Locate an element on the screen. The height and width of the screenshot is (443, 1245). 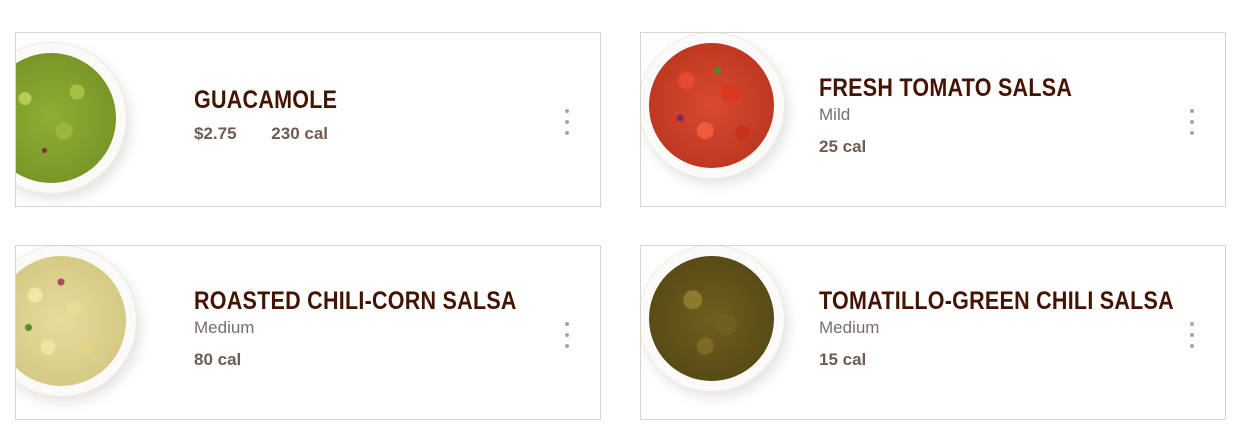
item-calories: 15 cal is located at coordinates (843, 359).